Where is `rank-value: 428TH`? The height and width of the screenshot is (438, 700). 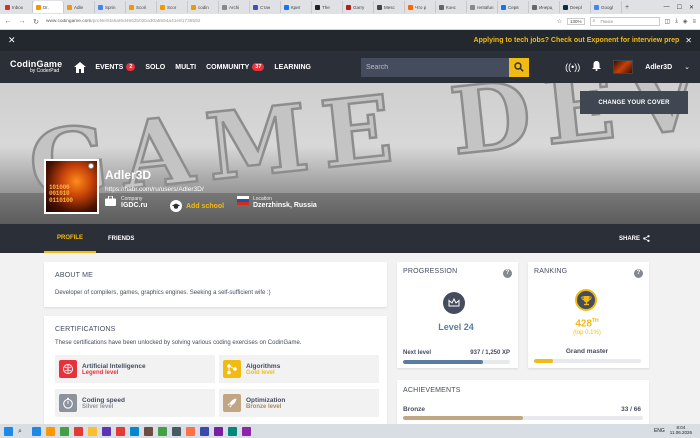 rank-value: 428TH is located at coordinates (587, 323).